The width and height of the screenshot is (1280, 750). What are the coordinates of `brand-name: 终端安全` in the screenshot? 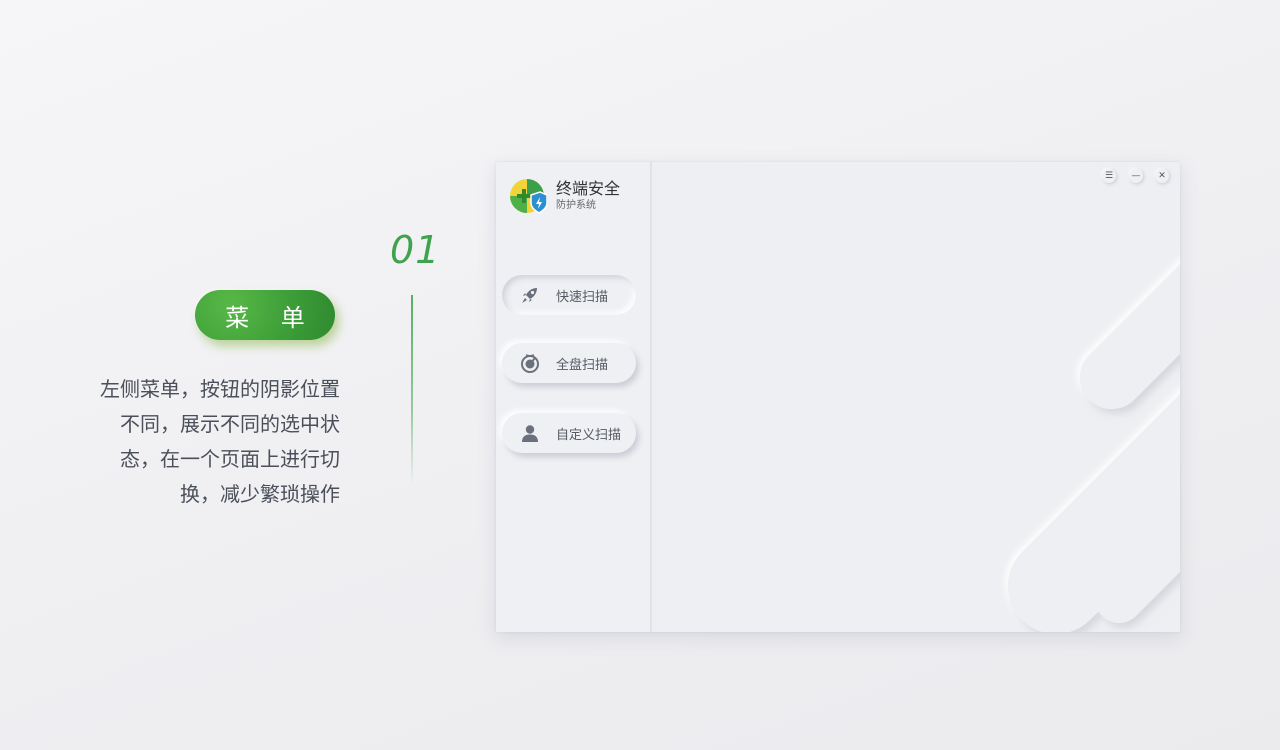 It's located at (588, 188).